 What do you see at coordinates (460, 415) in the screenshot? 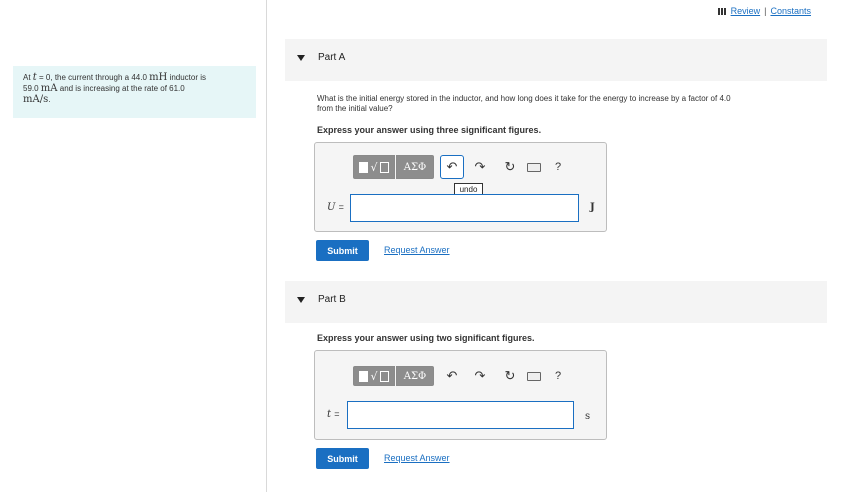
I see `time-answer-input` at bounding box center [460, 415].